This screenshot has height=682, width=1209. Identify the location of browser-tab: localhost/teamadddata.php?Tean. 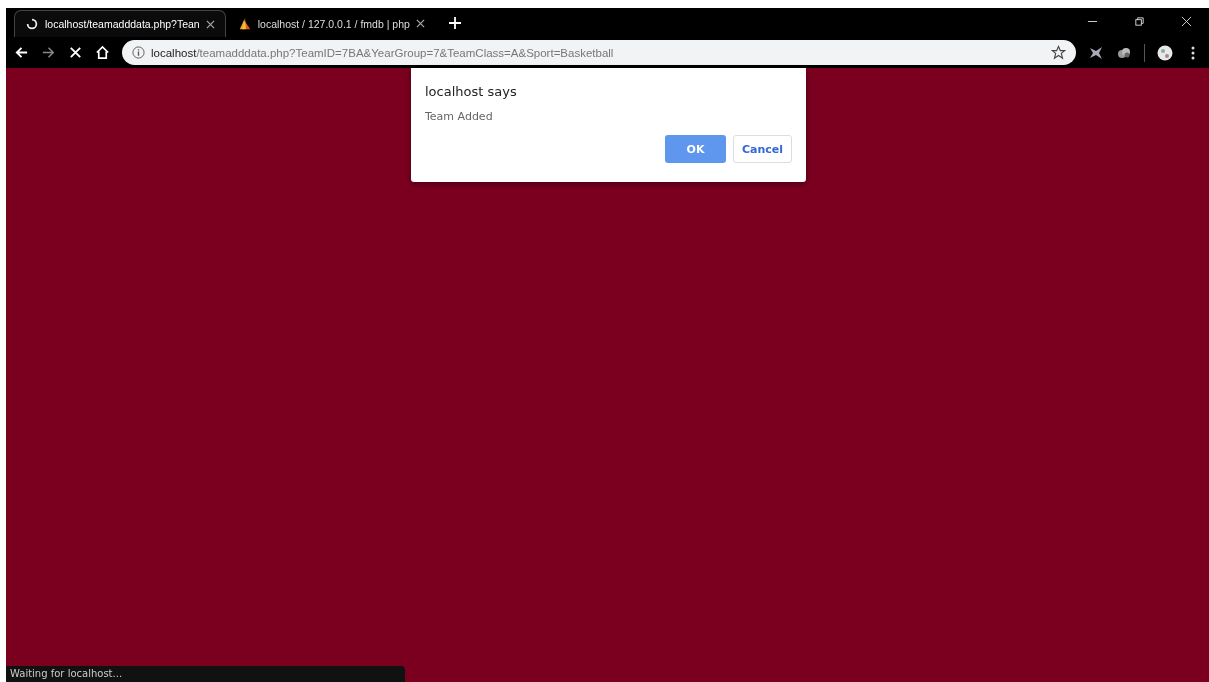
(120, 23).